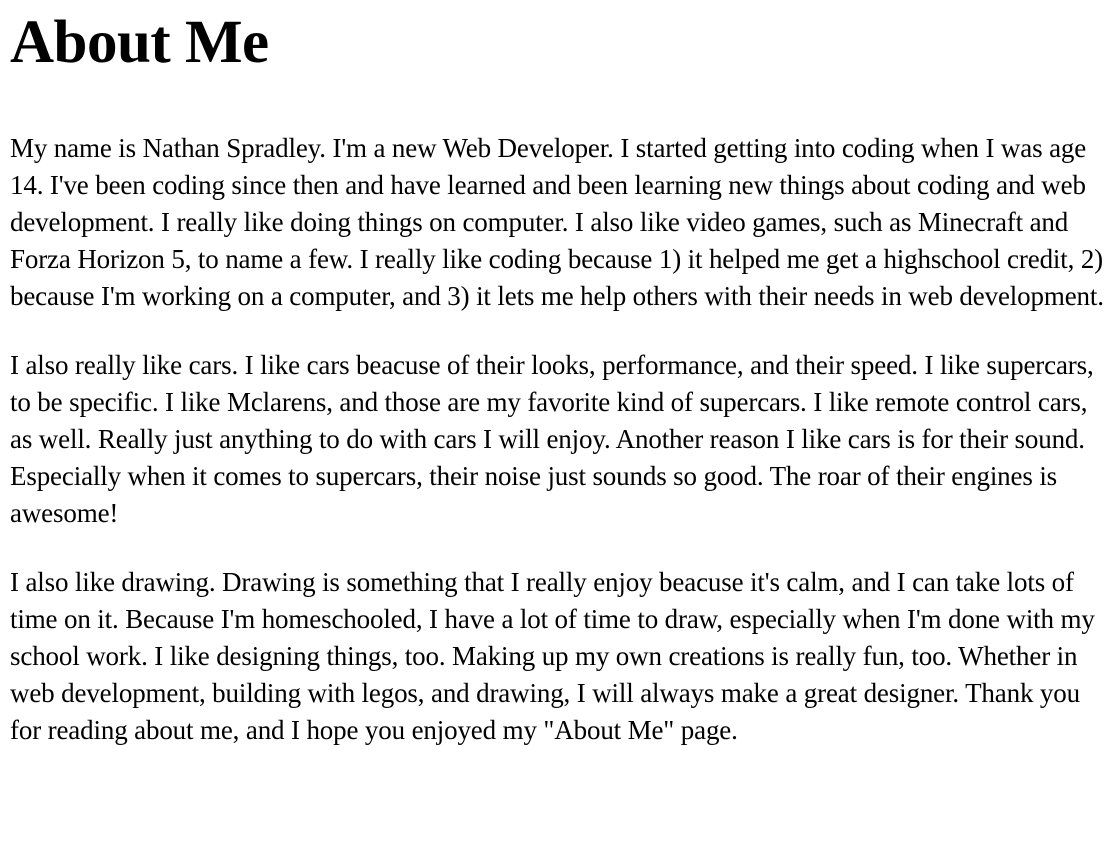 This screenshot has width=1118, height=868. Describe the element at coordinates (139, 42) in the screenshot. I see `page-title: About Me` at that location.